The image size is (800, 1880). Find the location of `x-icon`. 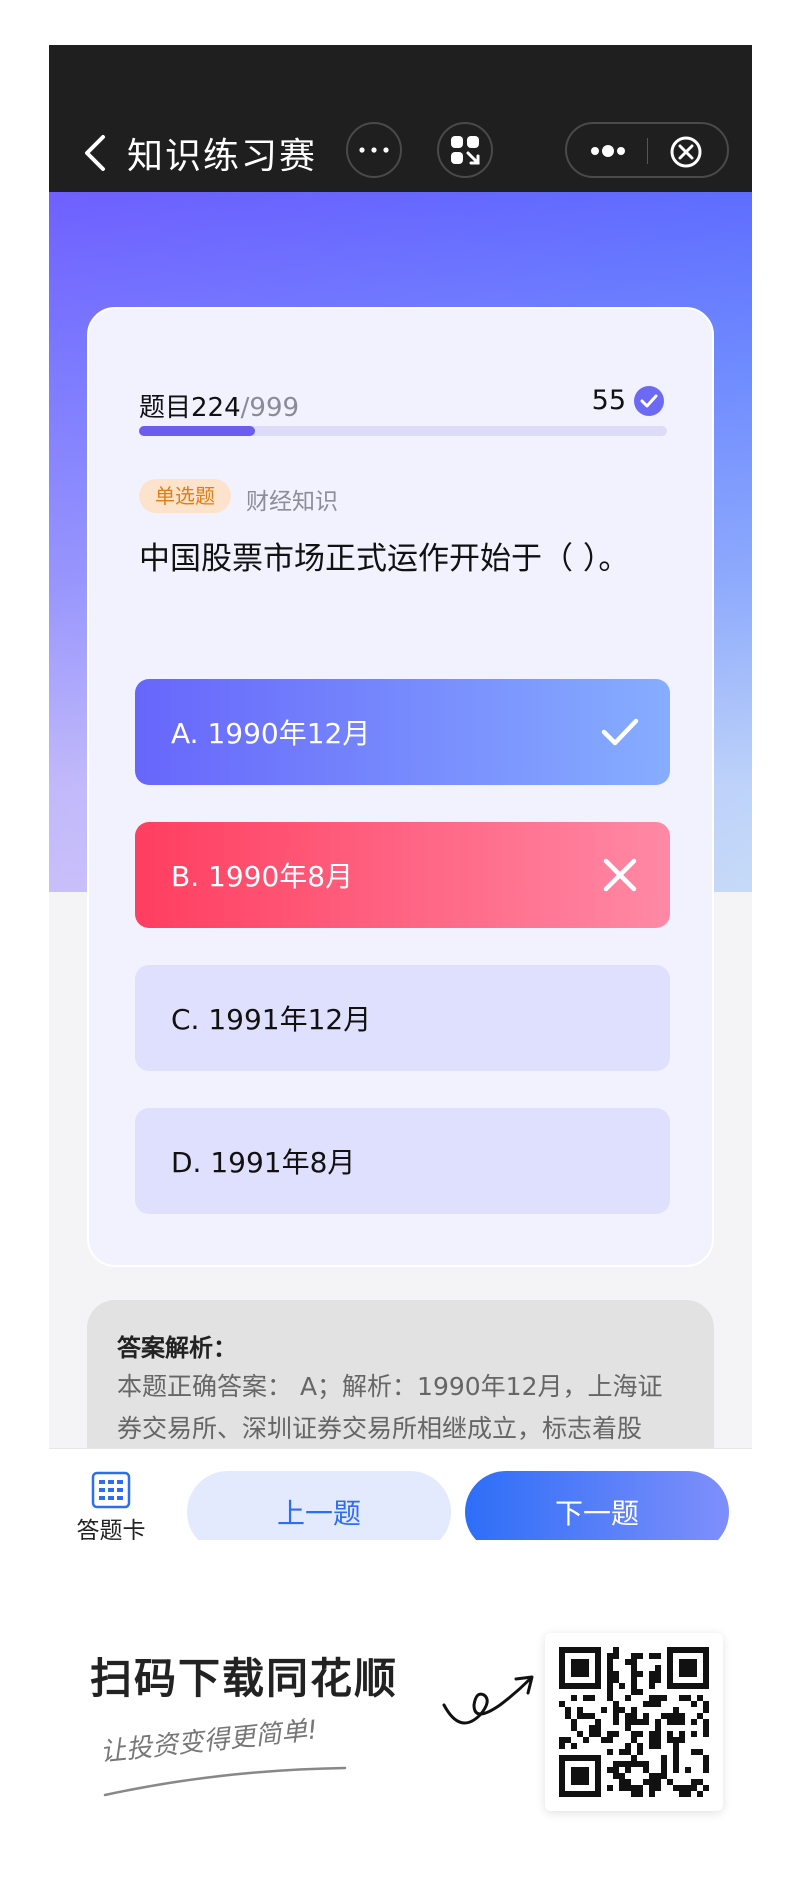

x-icon is located at coordinates (620, 875).